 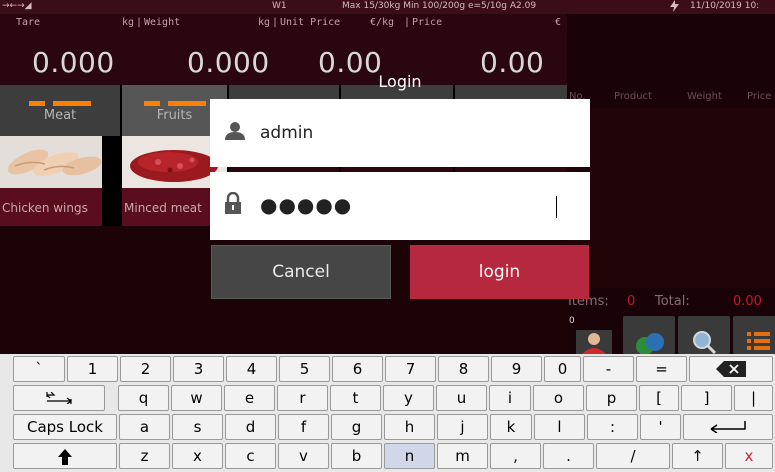 I want to click on cancel-button: Cancel, so click(x=301, y=272).